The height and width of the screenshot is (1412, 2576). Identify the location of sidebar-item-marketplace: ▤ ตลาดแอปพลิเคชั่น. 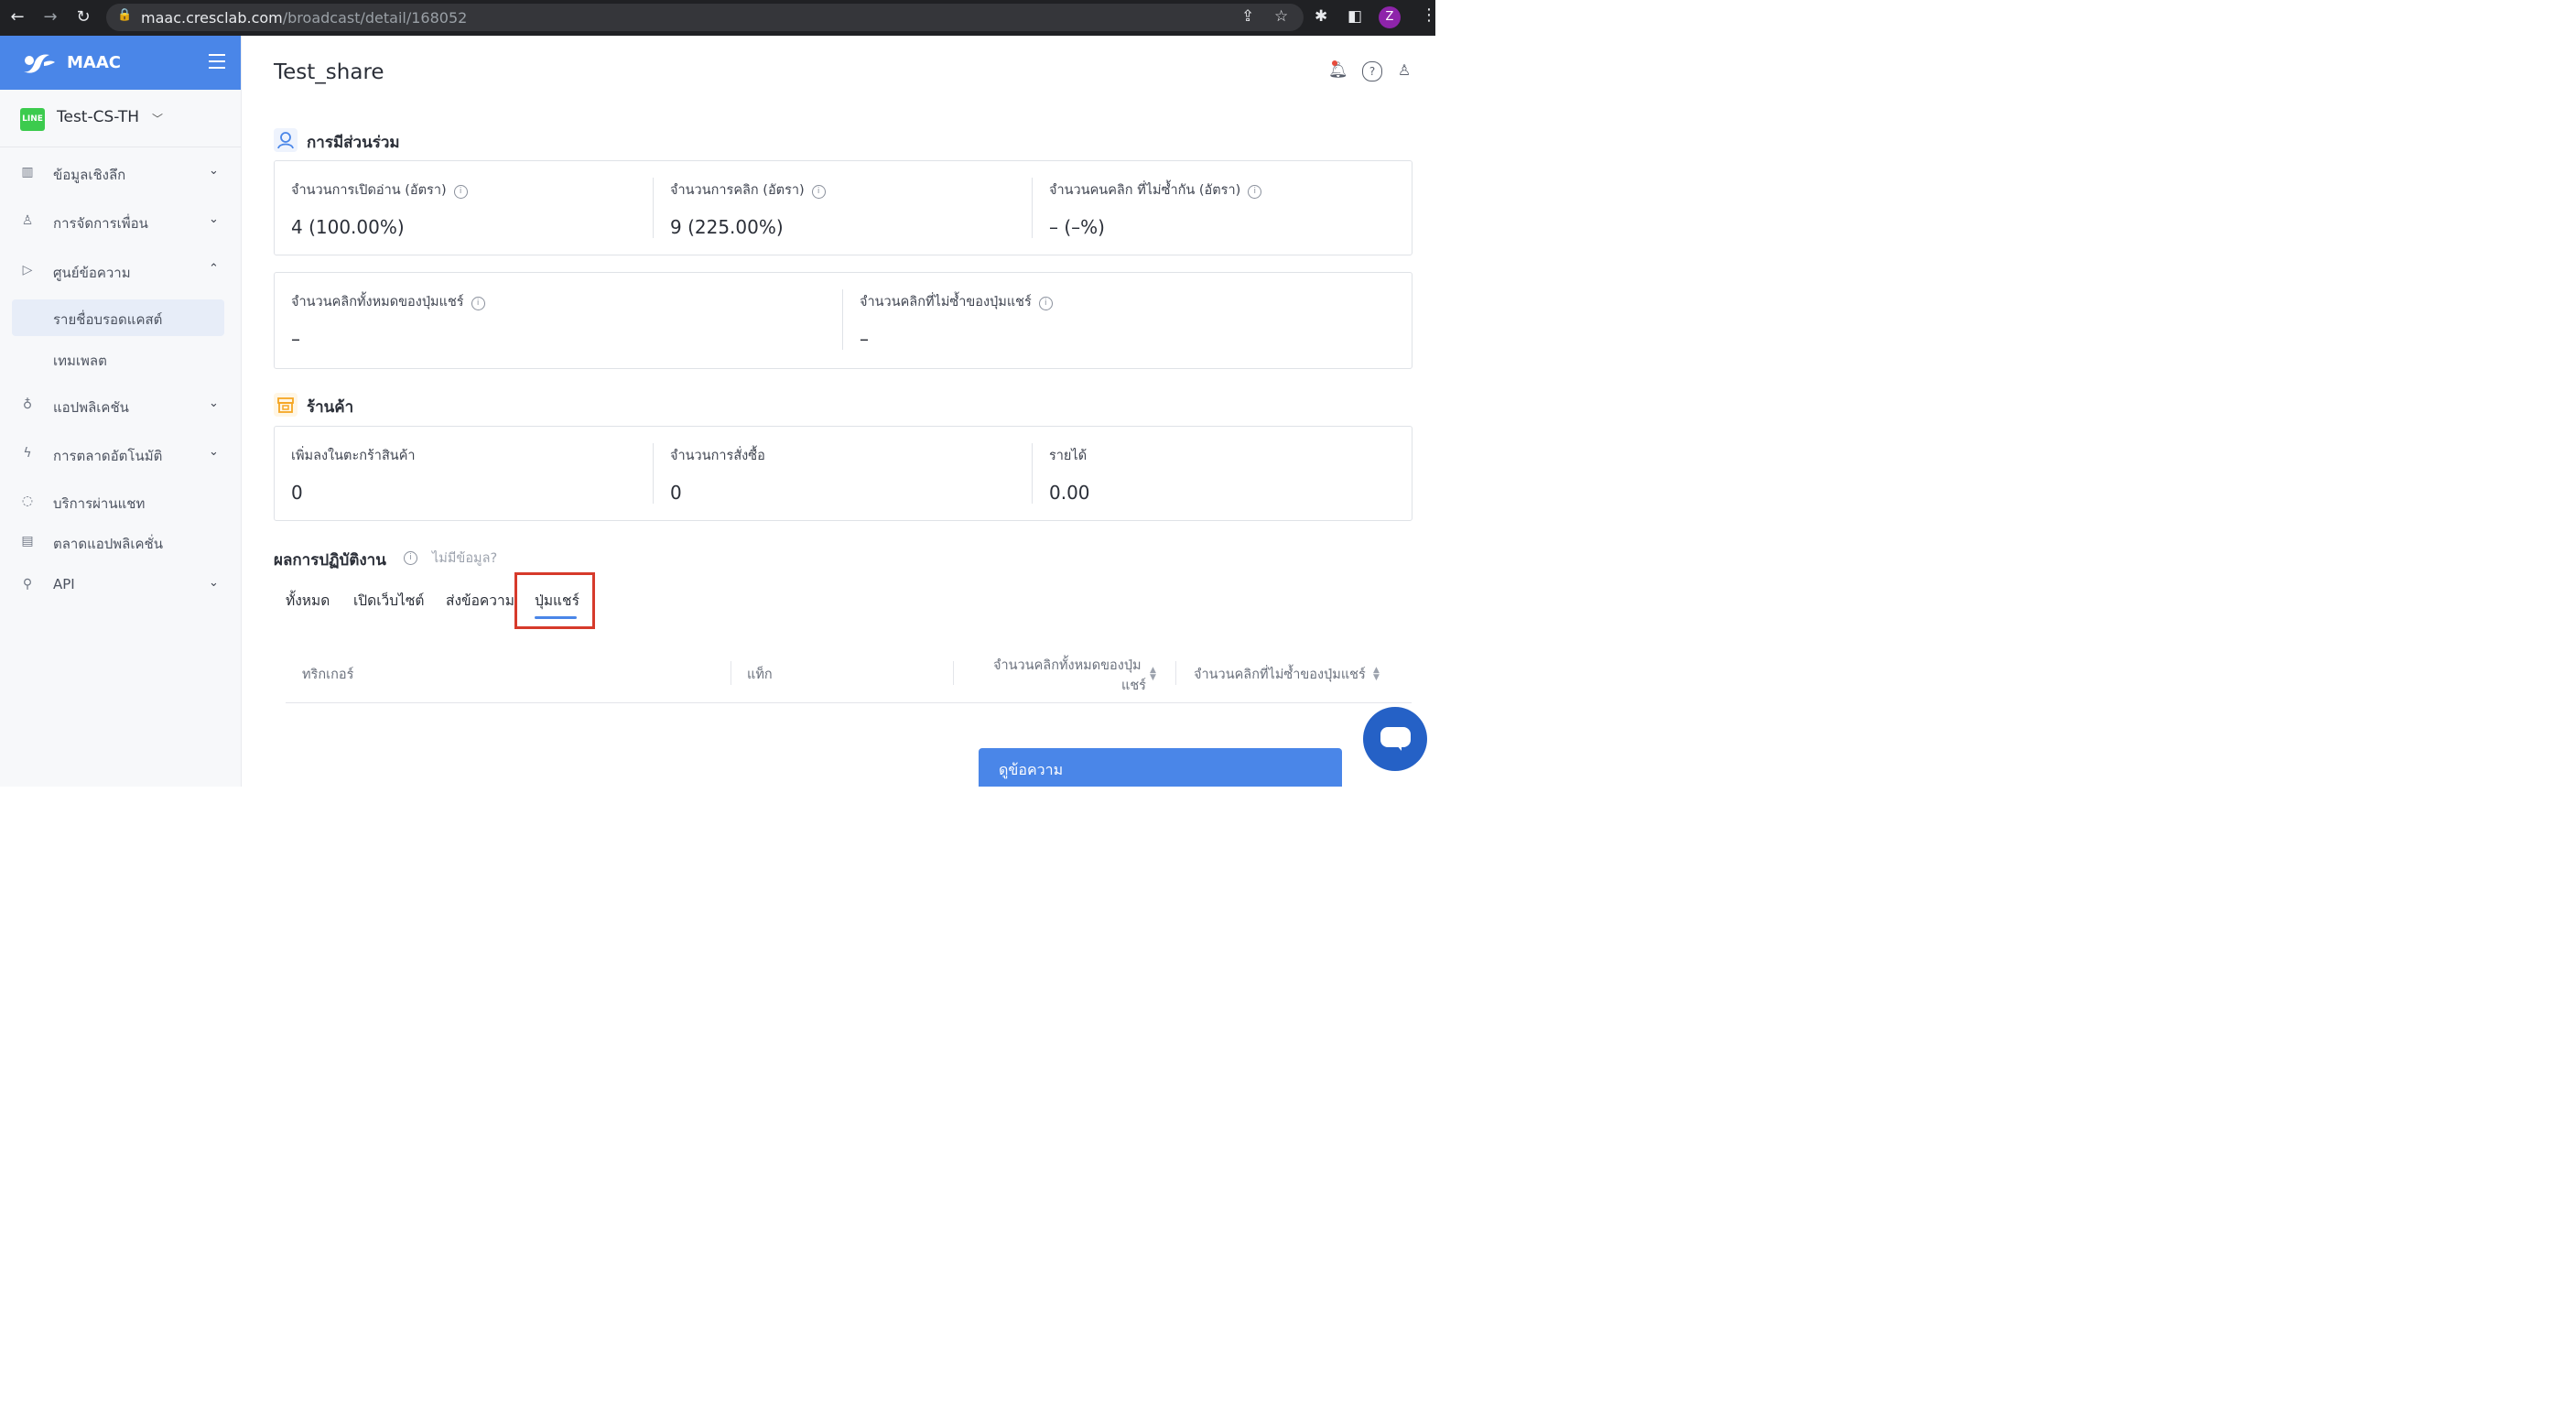
(121, 542).